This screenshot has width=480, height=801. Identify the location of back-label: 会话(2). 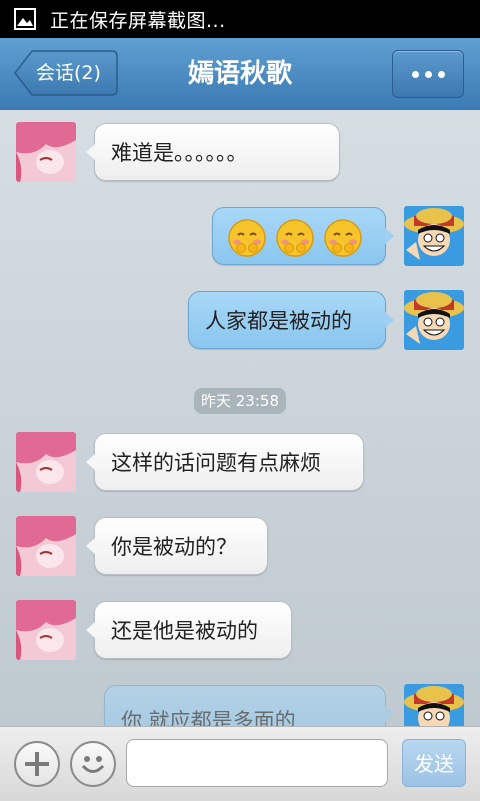
(68, 73).